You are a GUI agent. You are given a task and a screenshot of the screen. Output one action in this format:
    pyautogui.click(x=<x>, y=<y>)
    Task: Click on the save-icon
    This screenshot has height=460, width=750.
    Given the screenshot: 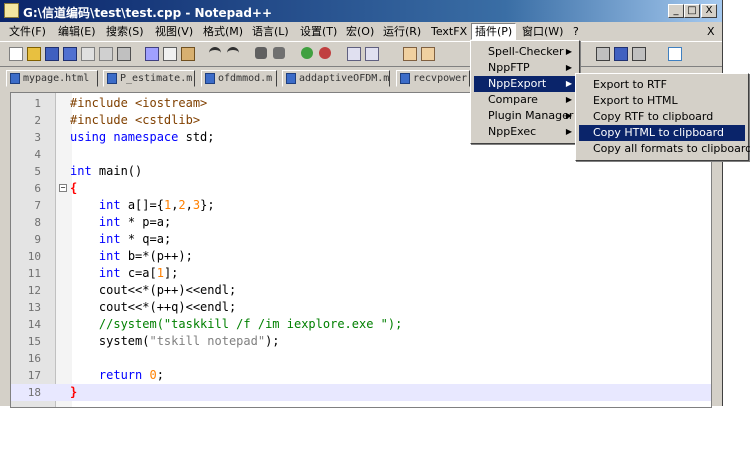 What is the action you would take?
    pyautogui.click(x=51, y=53)
    